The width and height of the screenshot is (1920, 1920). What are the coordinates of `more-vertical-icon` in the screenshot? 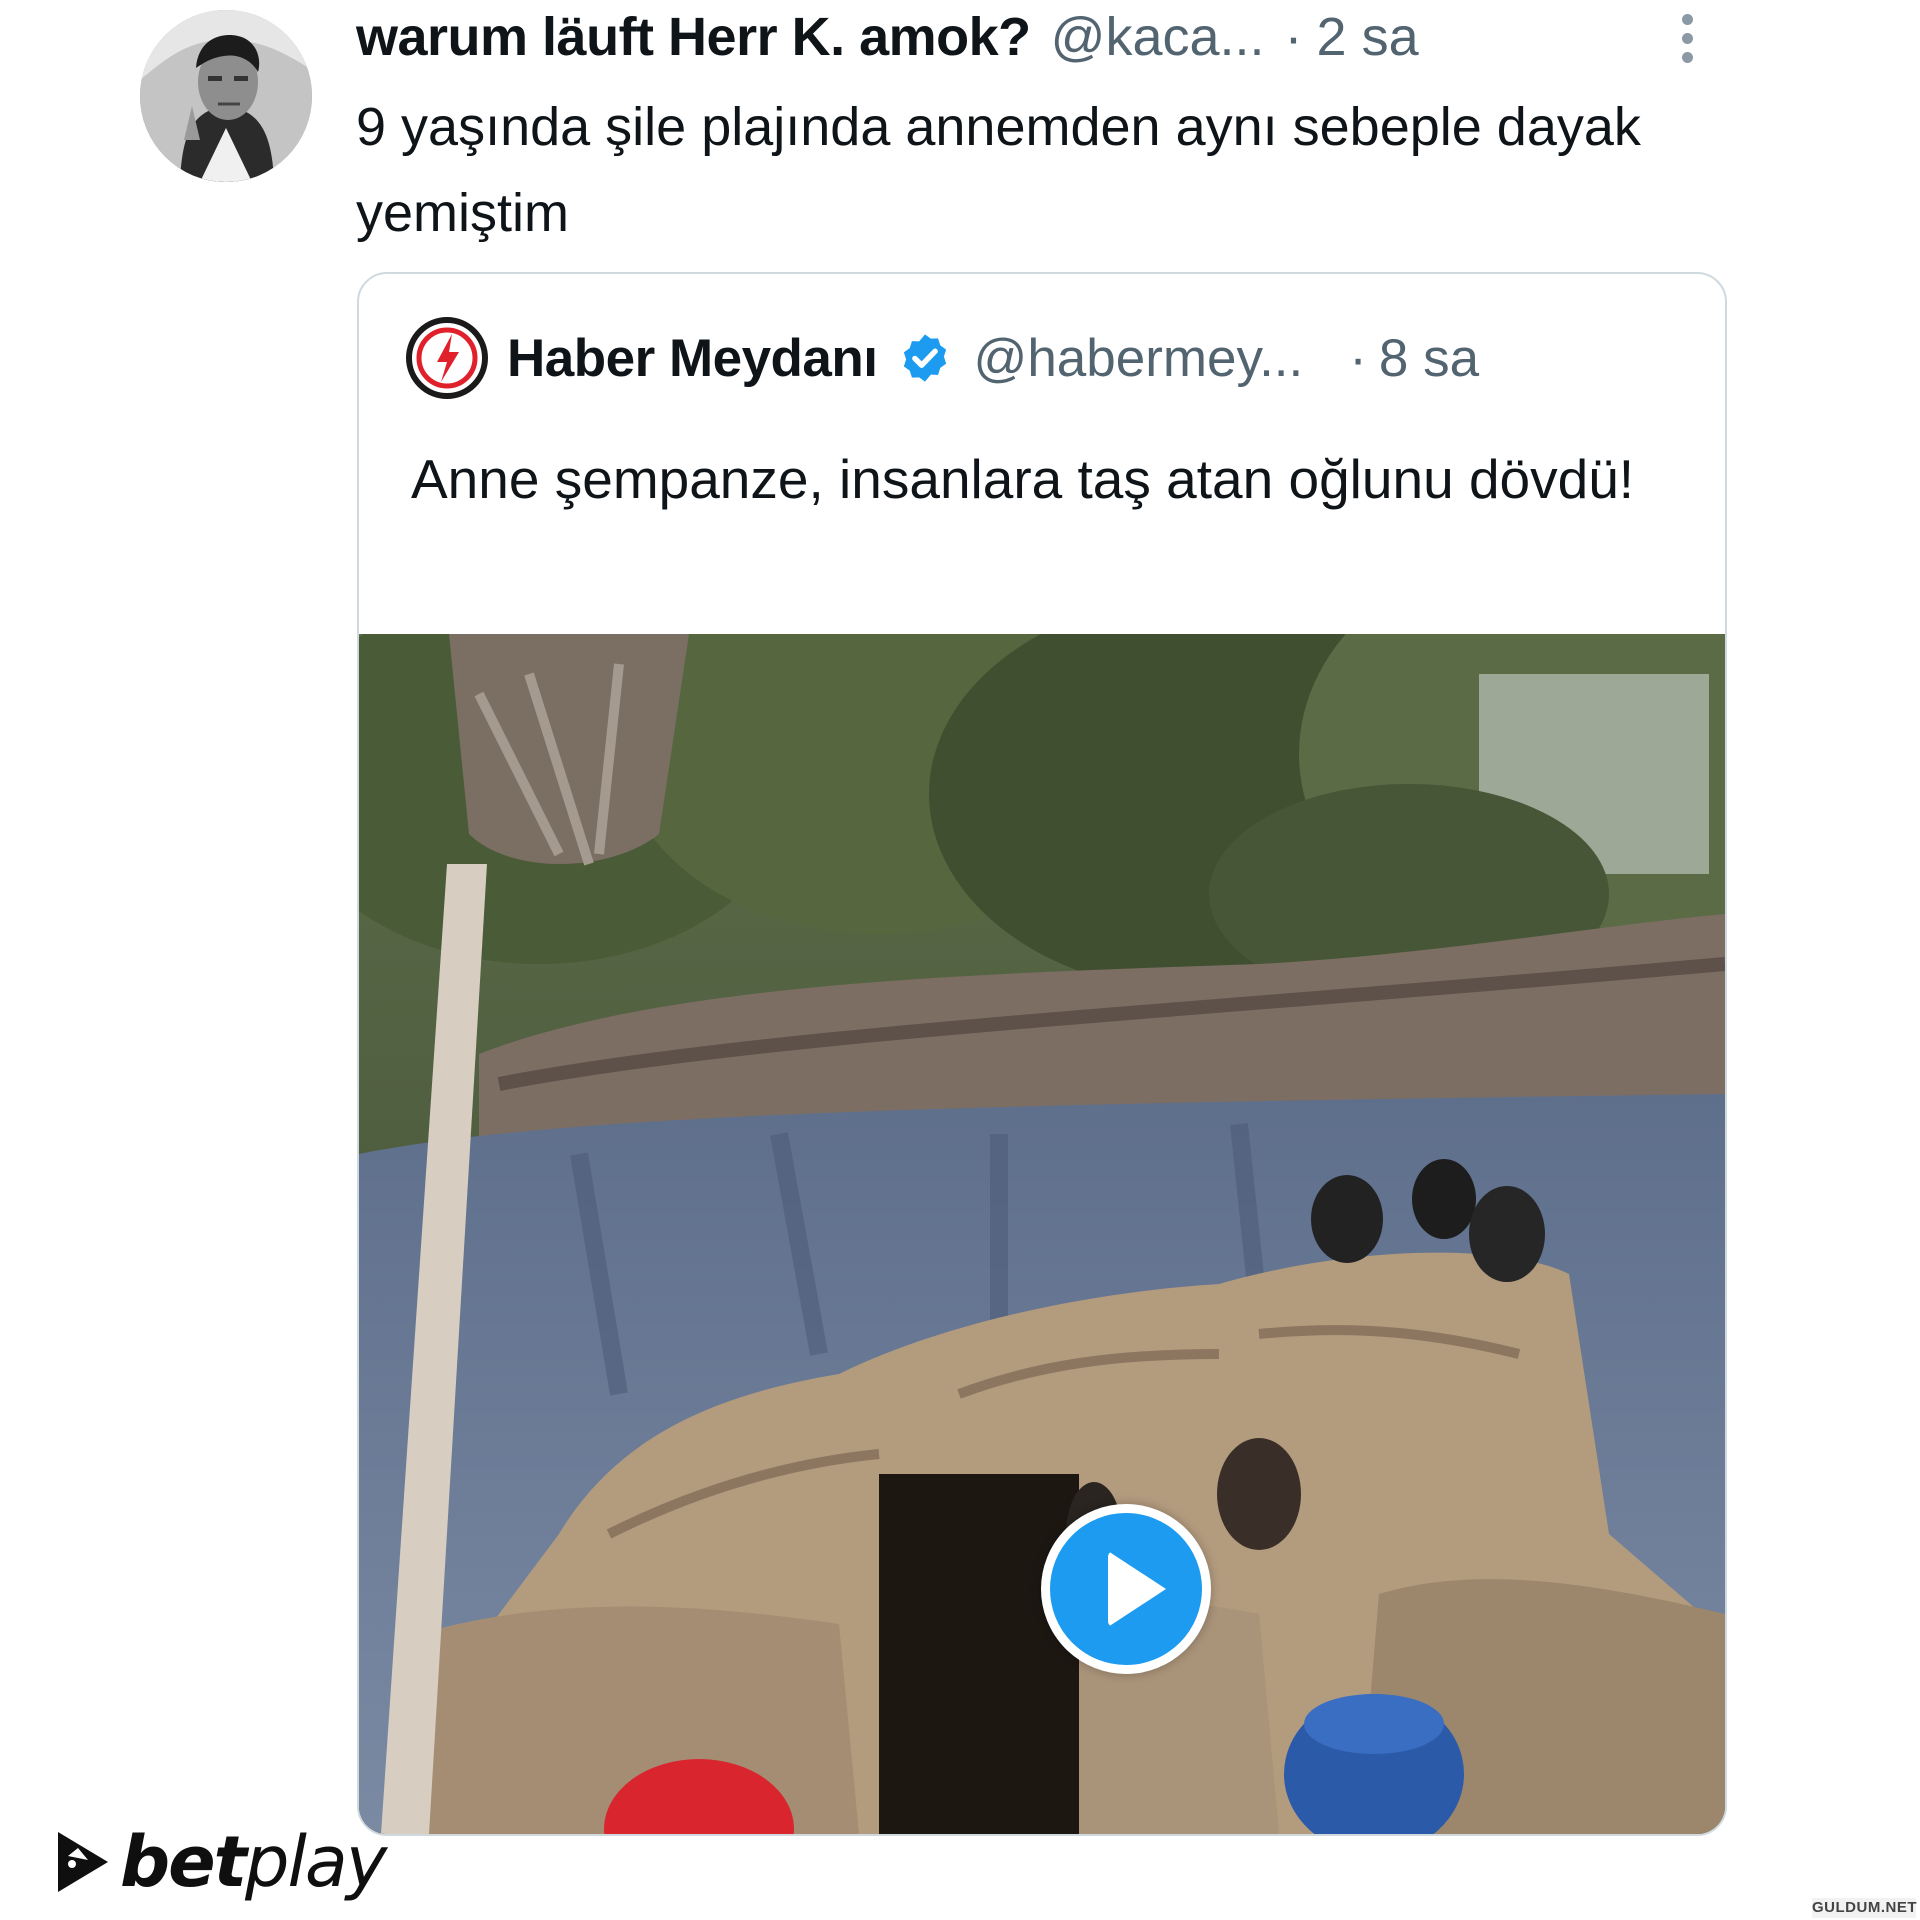 It's located at (1687, 38).